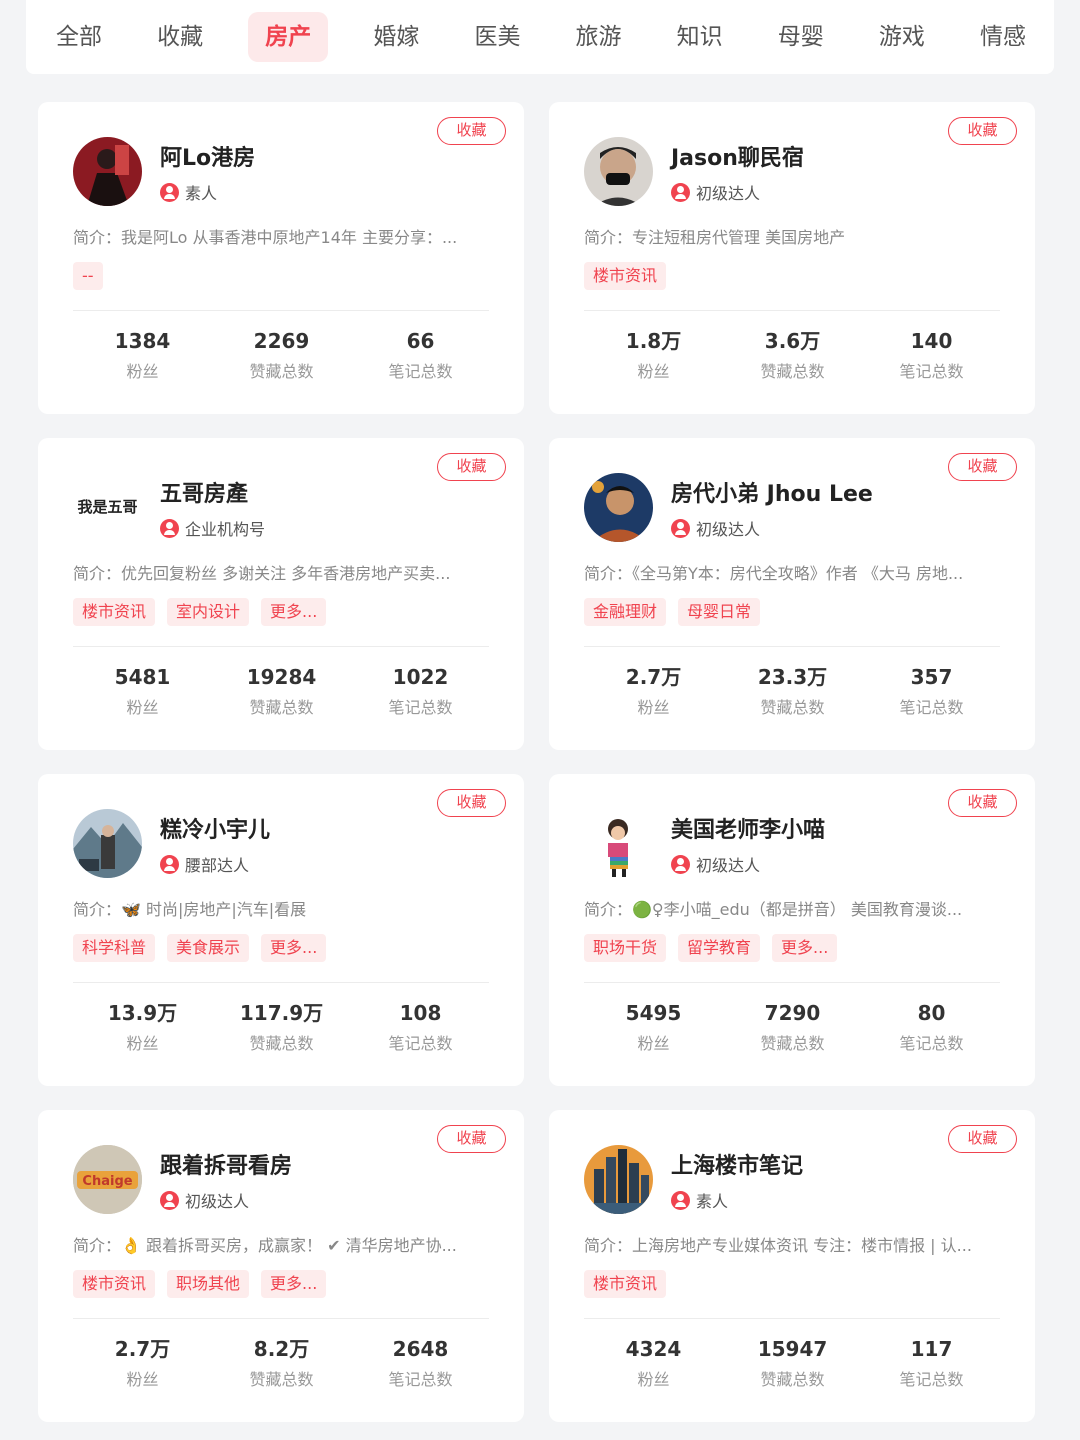 This screenshot has height=1440, width=1080. I want to click on tab-games: 游戏, so click(902, 37).